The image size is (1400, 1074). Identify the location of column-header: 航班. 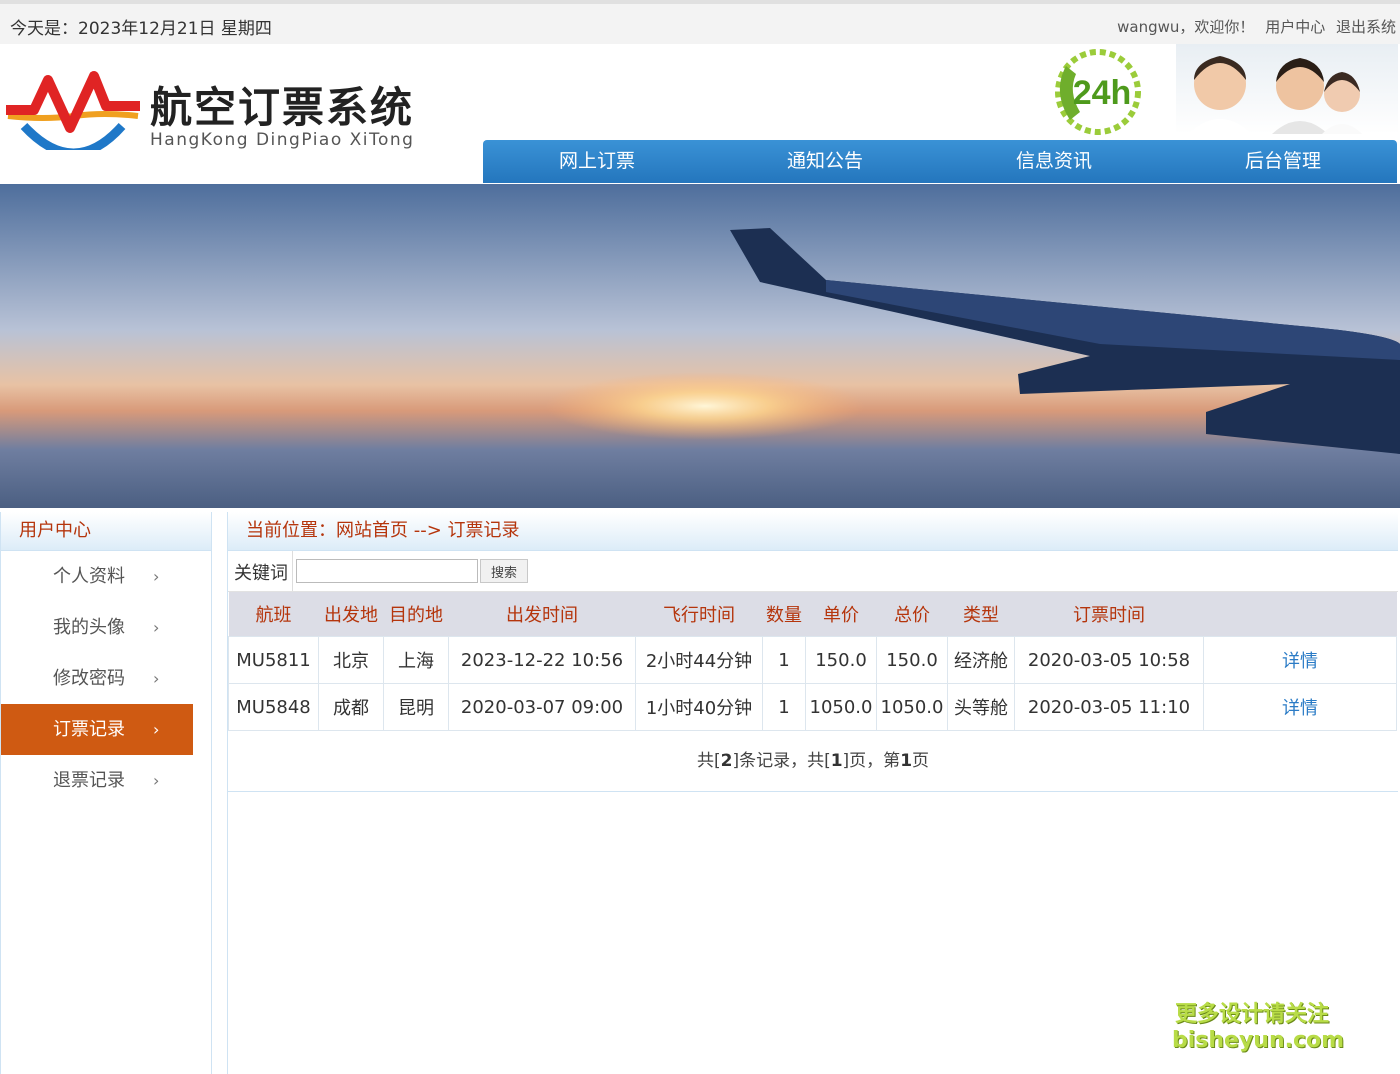
(273, 614).